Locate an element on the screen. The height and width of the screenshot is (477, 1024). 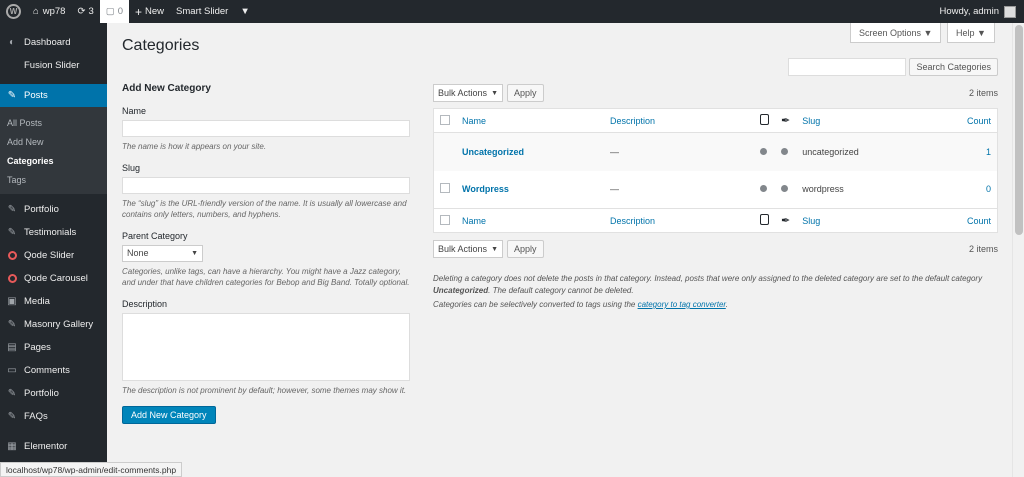
screen-options-button: Screen Options ▼ is located at coordinates (896, 33).